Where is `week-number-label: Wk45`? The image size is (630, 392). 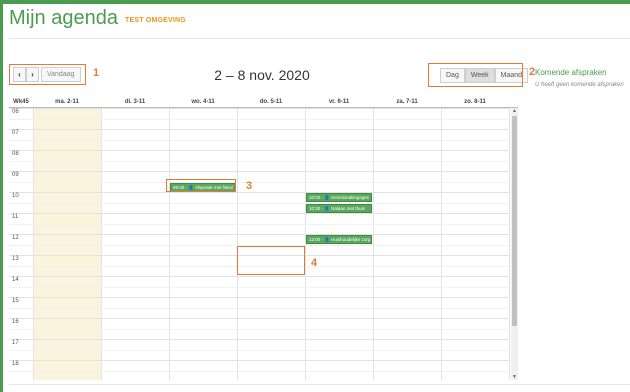
week-number-label: Wk45 is located at coordinates (21, 102).